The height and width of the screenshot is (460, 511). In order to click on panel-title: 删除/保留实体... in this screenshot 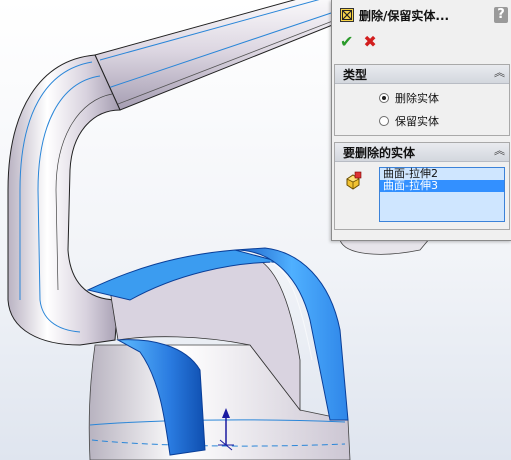, I will do `click(404, 15)`.